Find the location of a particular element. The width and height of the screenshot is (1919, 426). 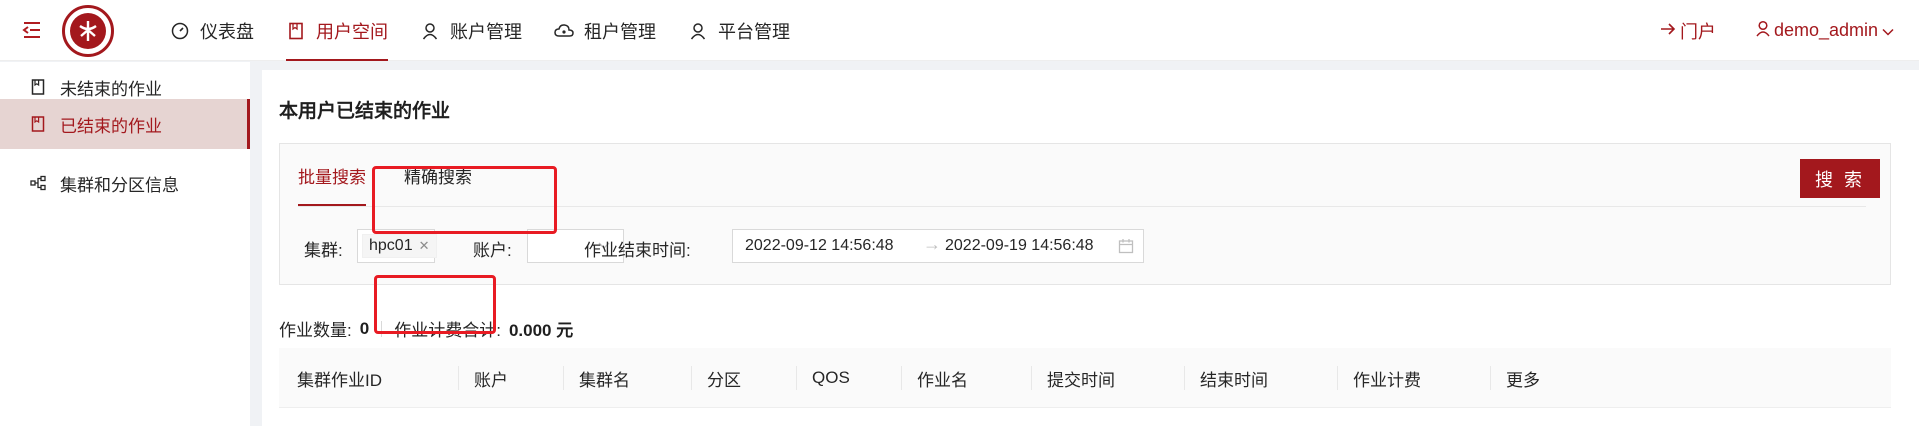

user-menu: demo_admin is located at coordinates (1825, 31).